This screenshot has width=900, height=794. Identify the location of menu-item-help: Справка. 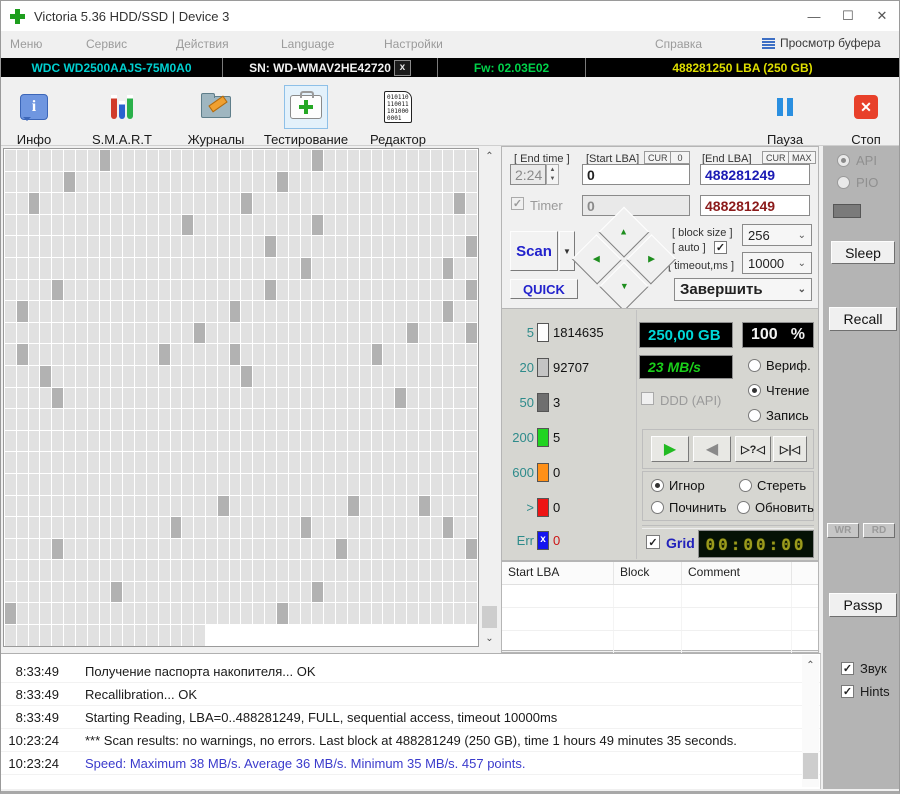
(678, 44).